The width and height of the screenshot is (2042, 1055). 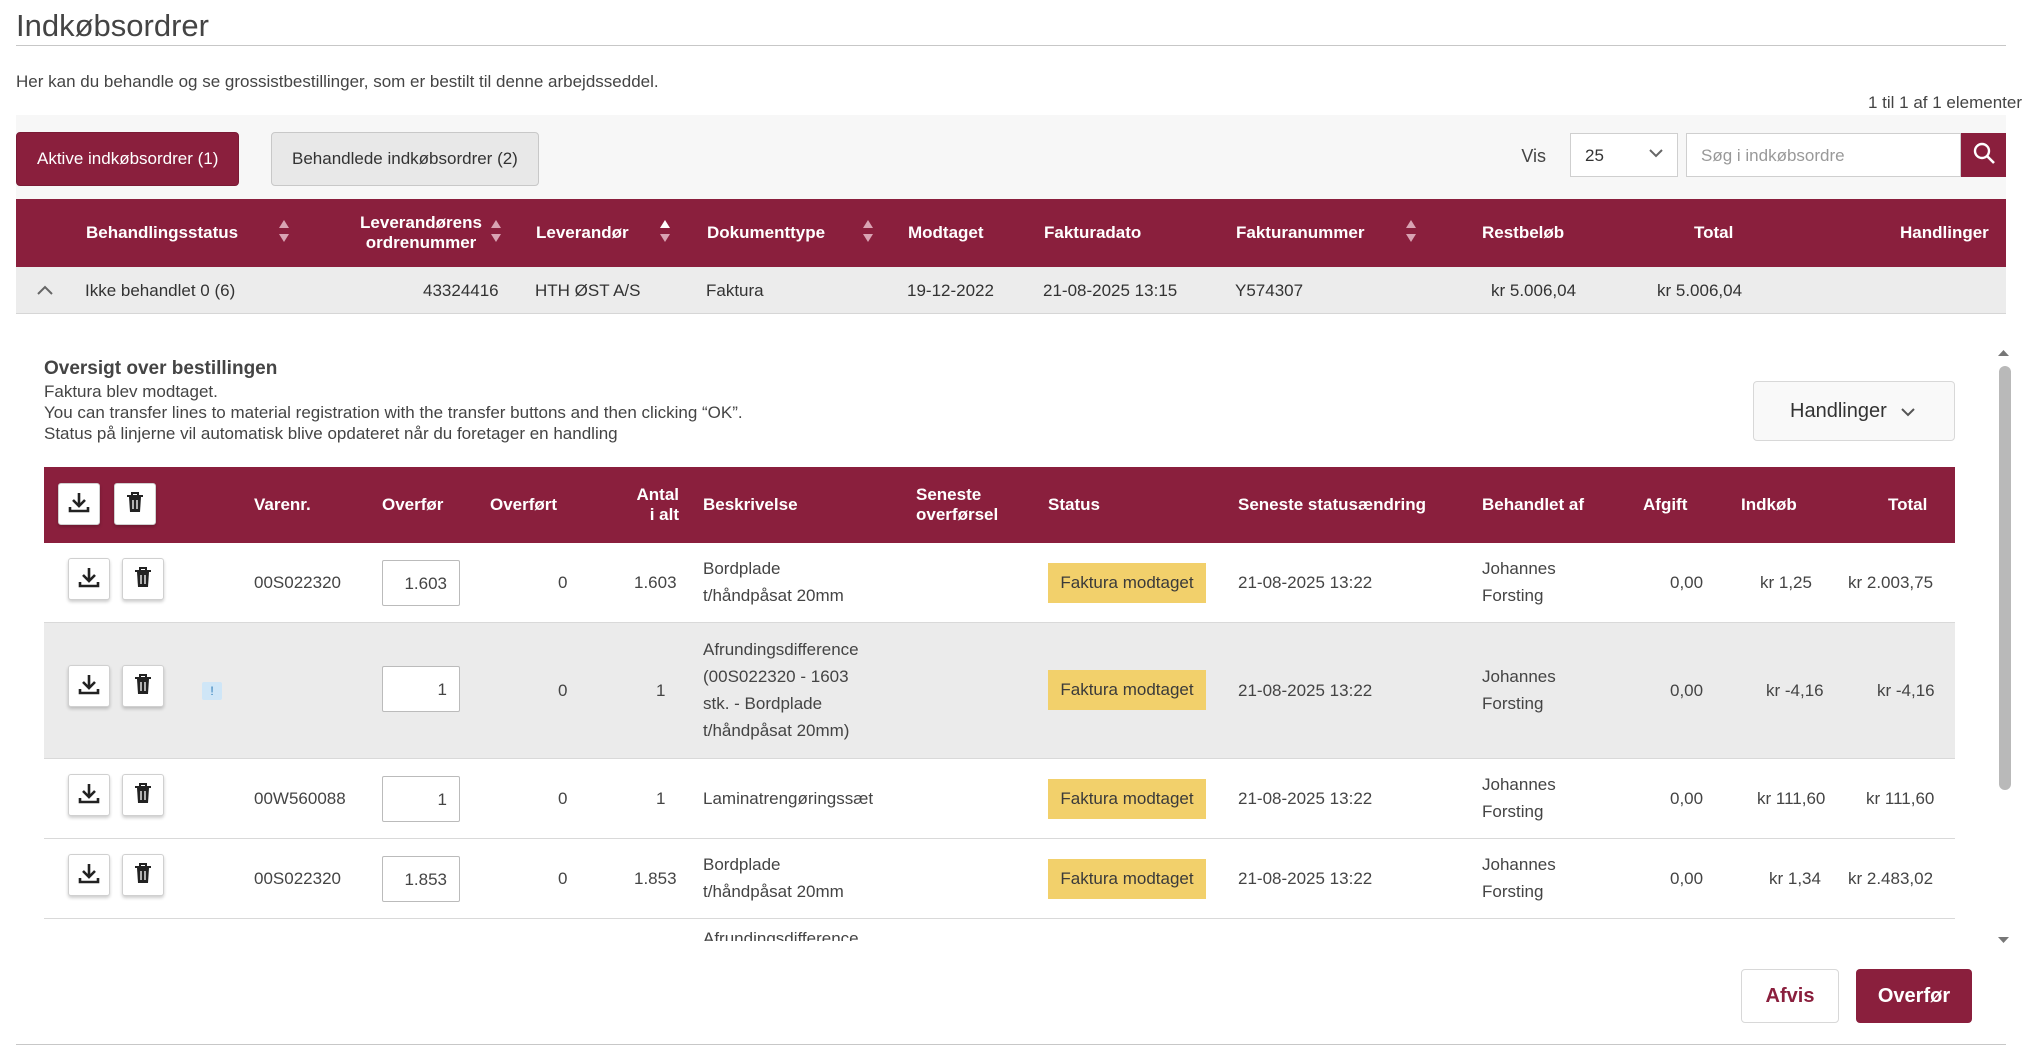 I want to click on col-varenr: Varenr., so click(x=282, y=504).